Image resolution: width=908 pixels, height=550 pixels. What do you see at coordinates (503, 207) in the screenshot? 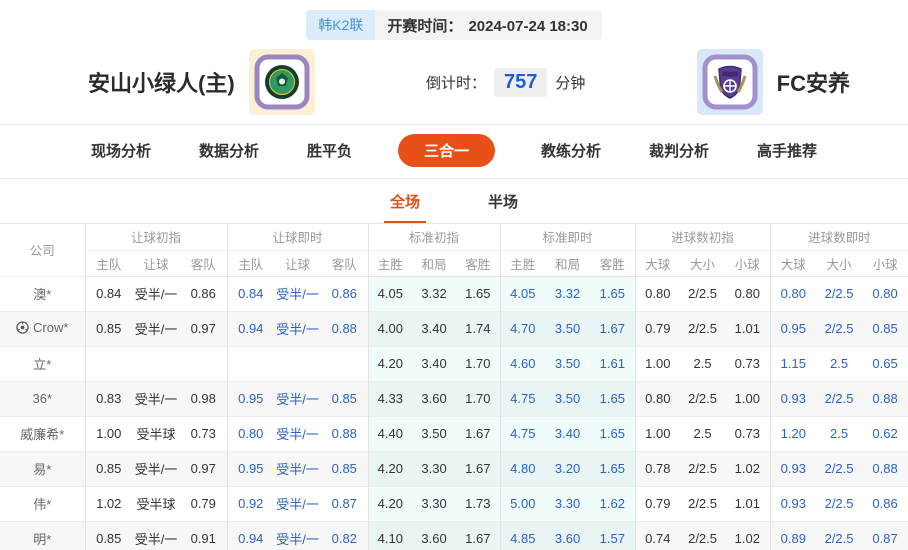
I see `sub-tab-2: 半场` at bounding box center [503, 207].